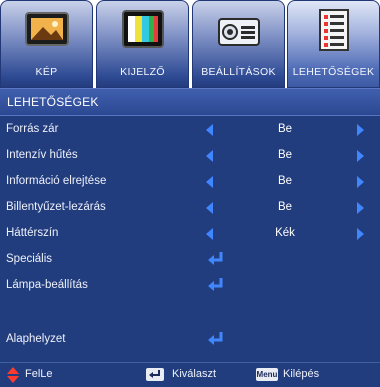 The image size is (380, 387). What do you see at coordinates (238, 32) in the screenshot?
I see `projector-icon` at bounding box center [238, 32].